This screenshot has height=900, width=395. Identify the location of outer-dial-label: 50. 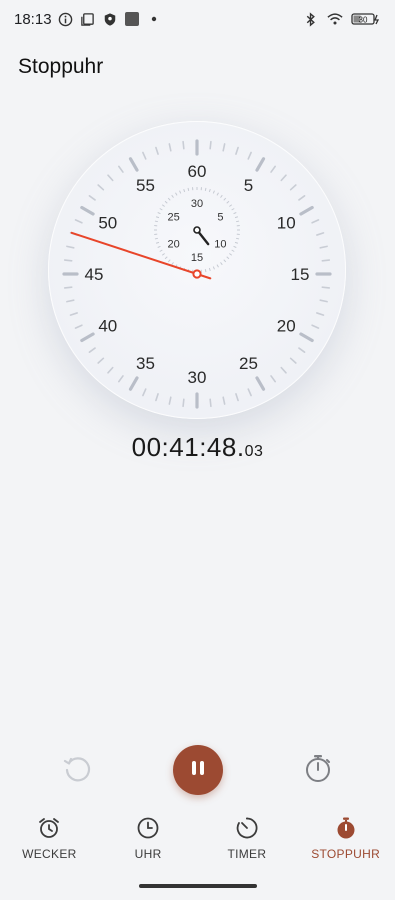
(107, 223).